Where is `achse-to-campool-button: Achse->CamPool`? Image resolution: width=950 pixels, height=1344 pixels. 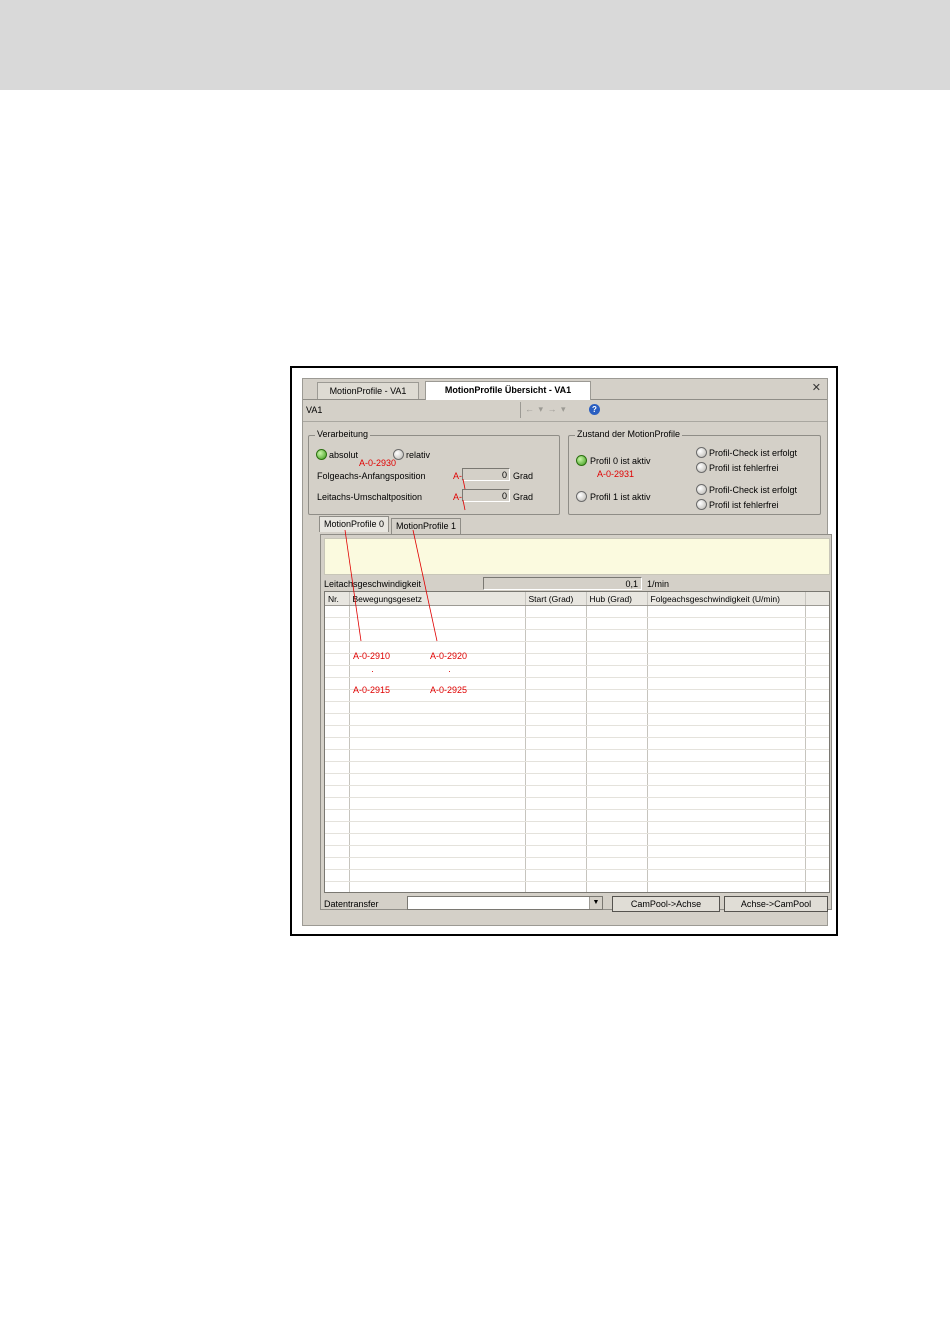
achse-to-campool-button: Achse->CamPool is located at coordinates (776, 904).